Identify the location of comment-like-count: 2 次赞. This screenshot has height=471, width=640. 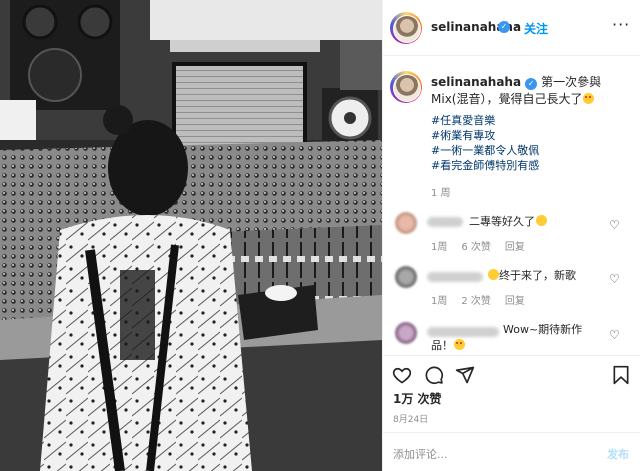
(476, 301).